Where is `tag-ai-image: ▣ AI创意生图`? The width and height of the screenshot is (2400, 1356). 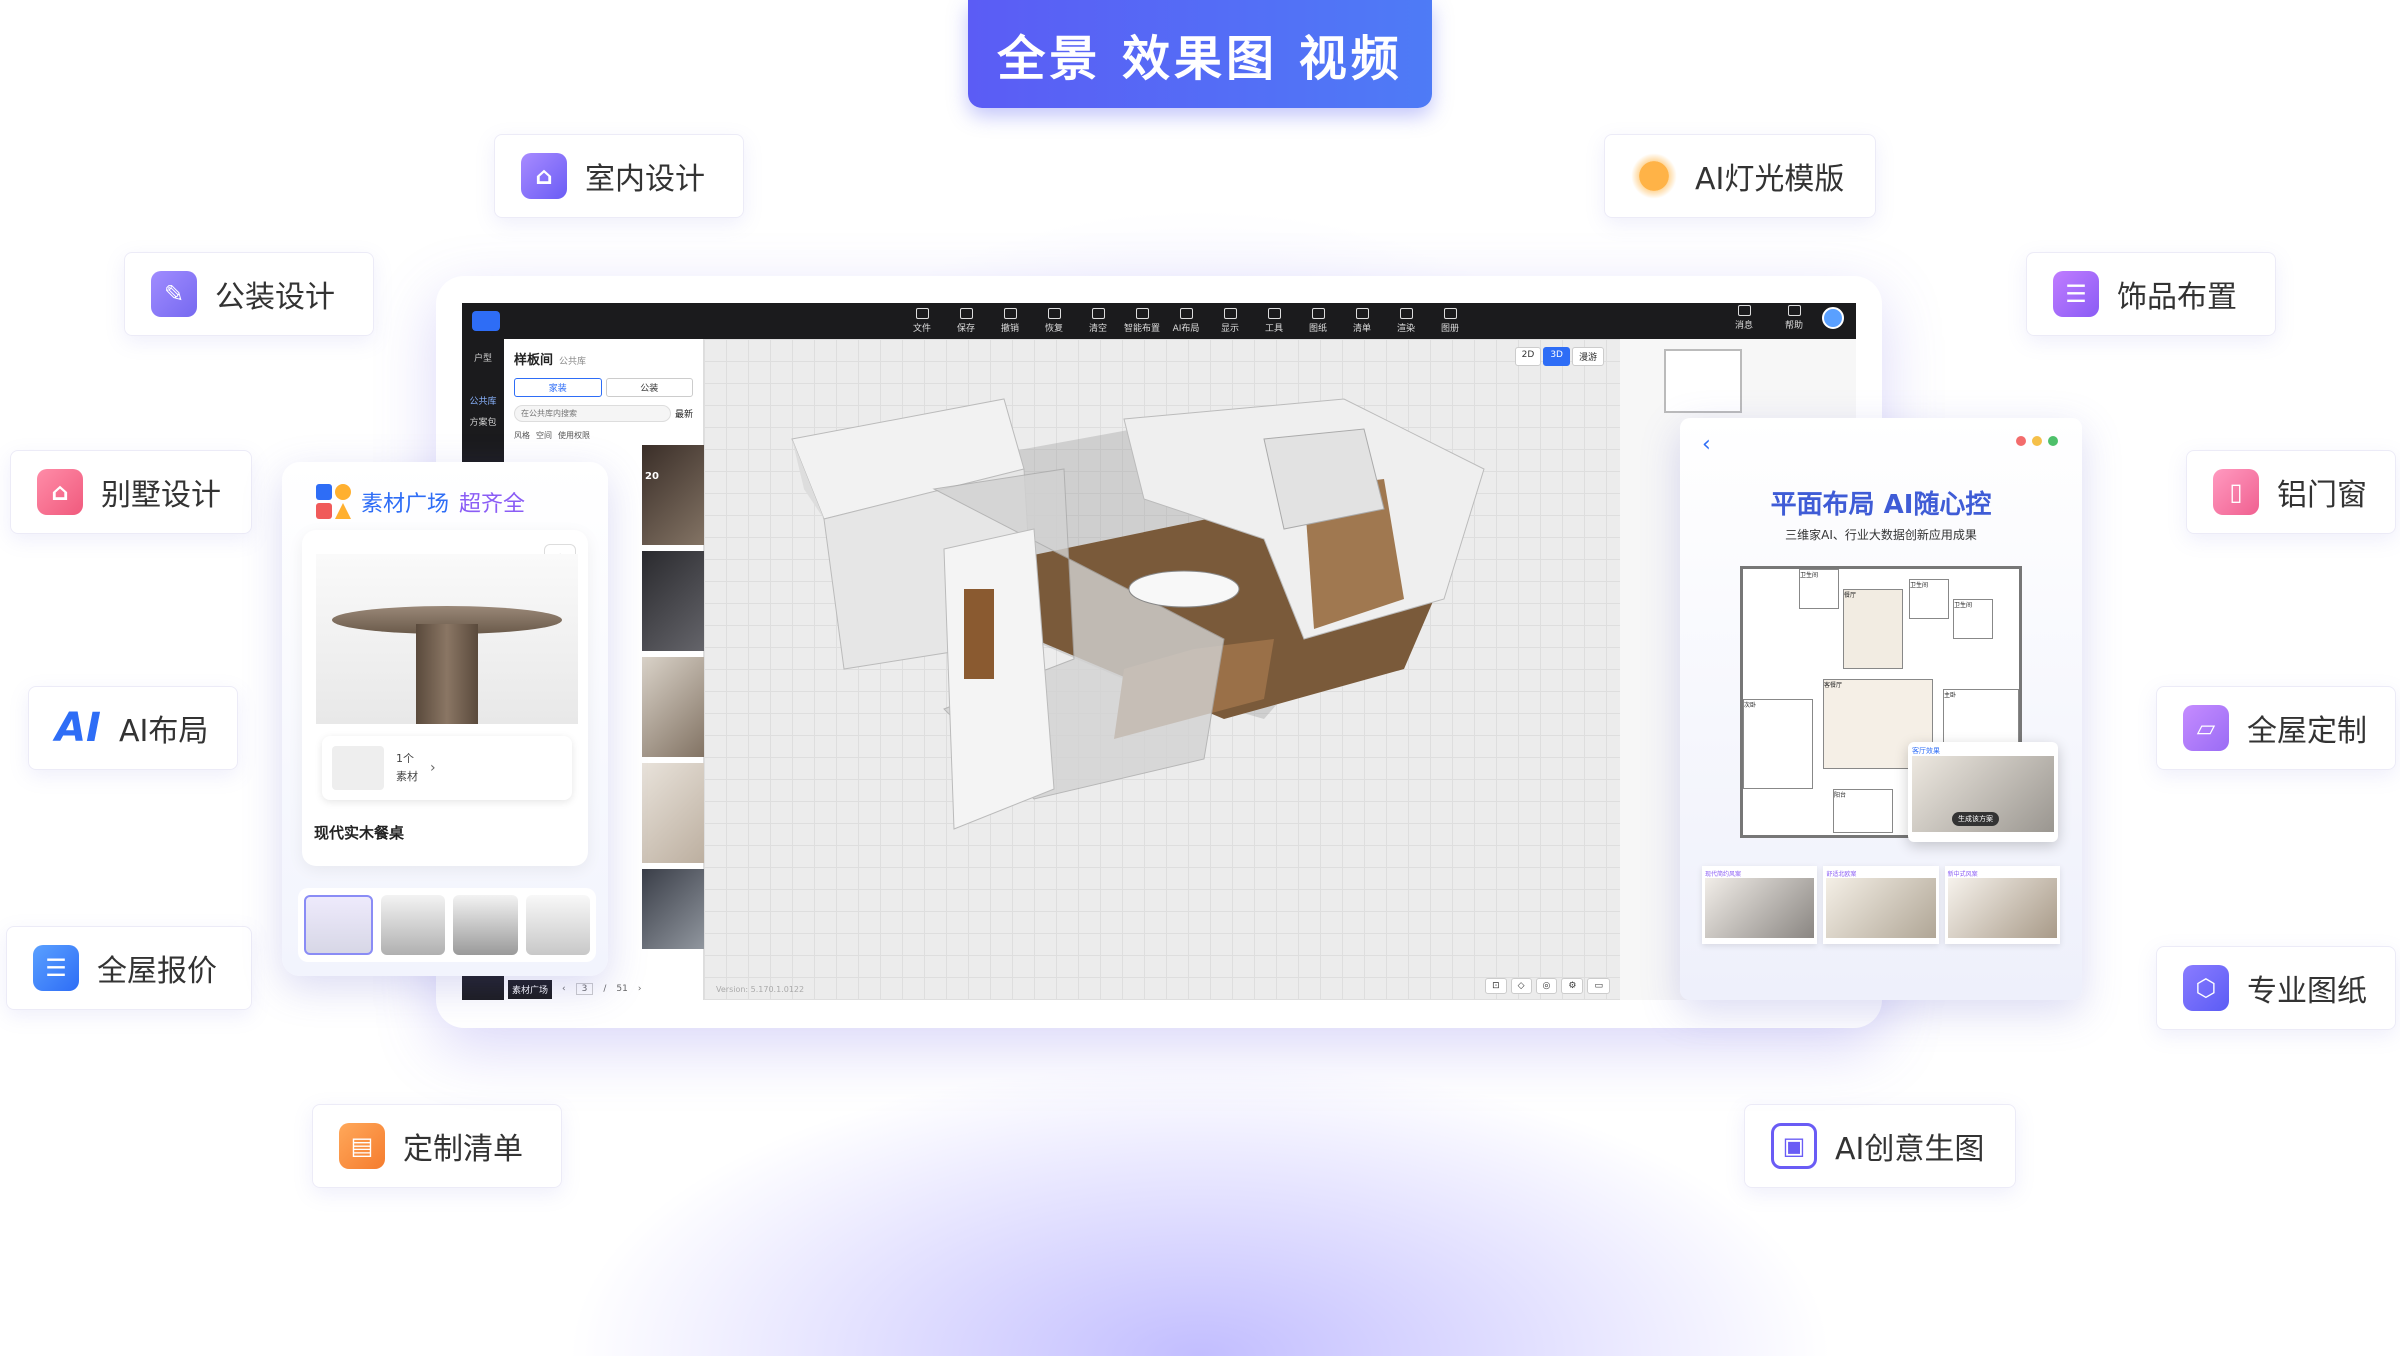 tag-ai-image: ▣ AI创意生图 is located at coordinates (1880, 1146).